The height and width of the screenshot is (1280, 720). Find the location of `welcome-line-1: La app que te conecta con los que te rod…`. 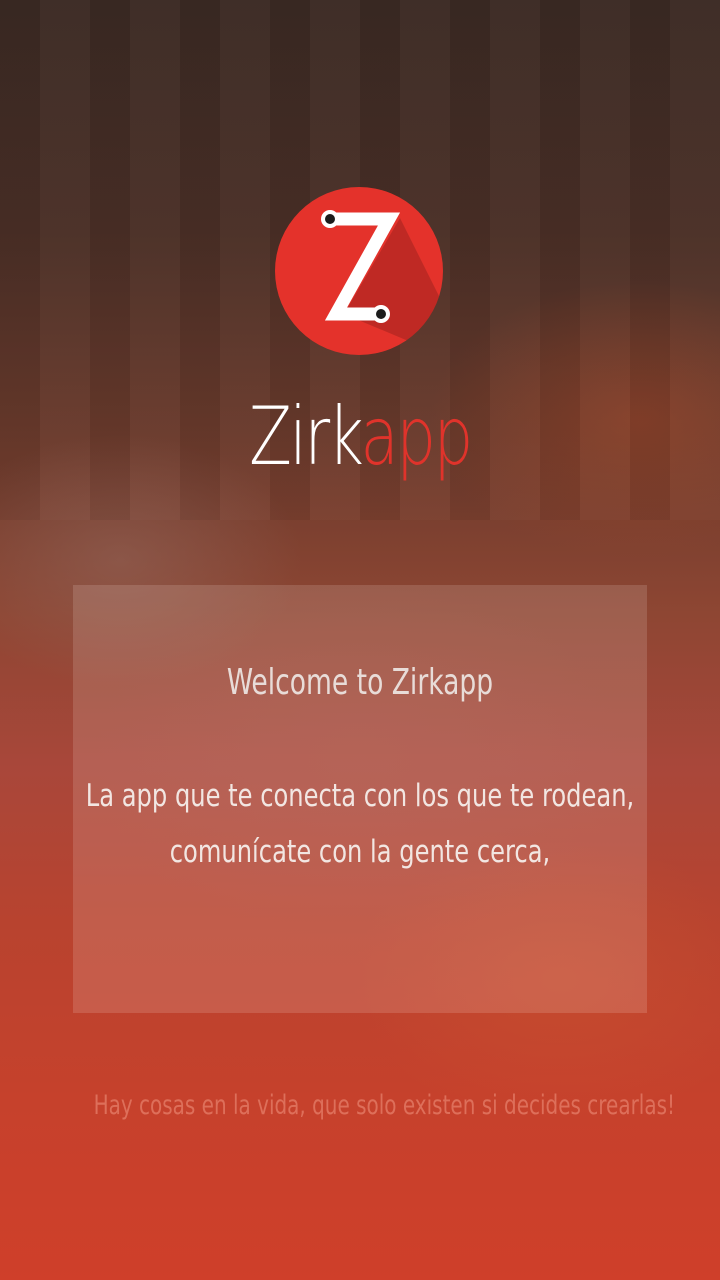

welcome-line-1: La app que te conecta con los que te rod… is located at coordinates (360, 796).